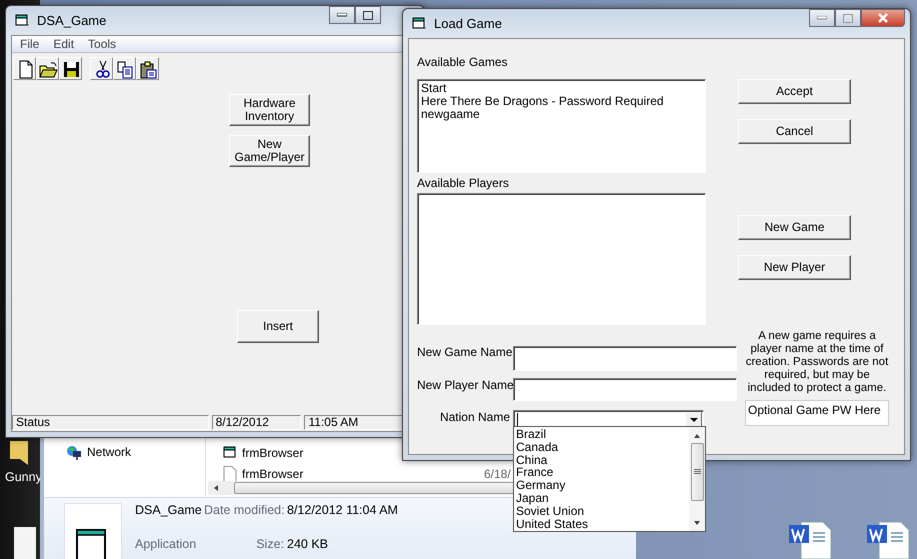  I want to click on desktop-icon-label: Gunny, so click(23, 477).